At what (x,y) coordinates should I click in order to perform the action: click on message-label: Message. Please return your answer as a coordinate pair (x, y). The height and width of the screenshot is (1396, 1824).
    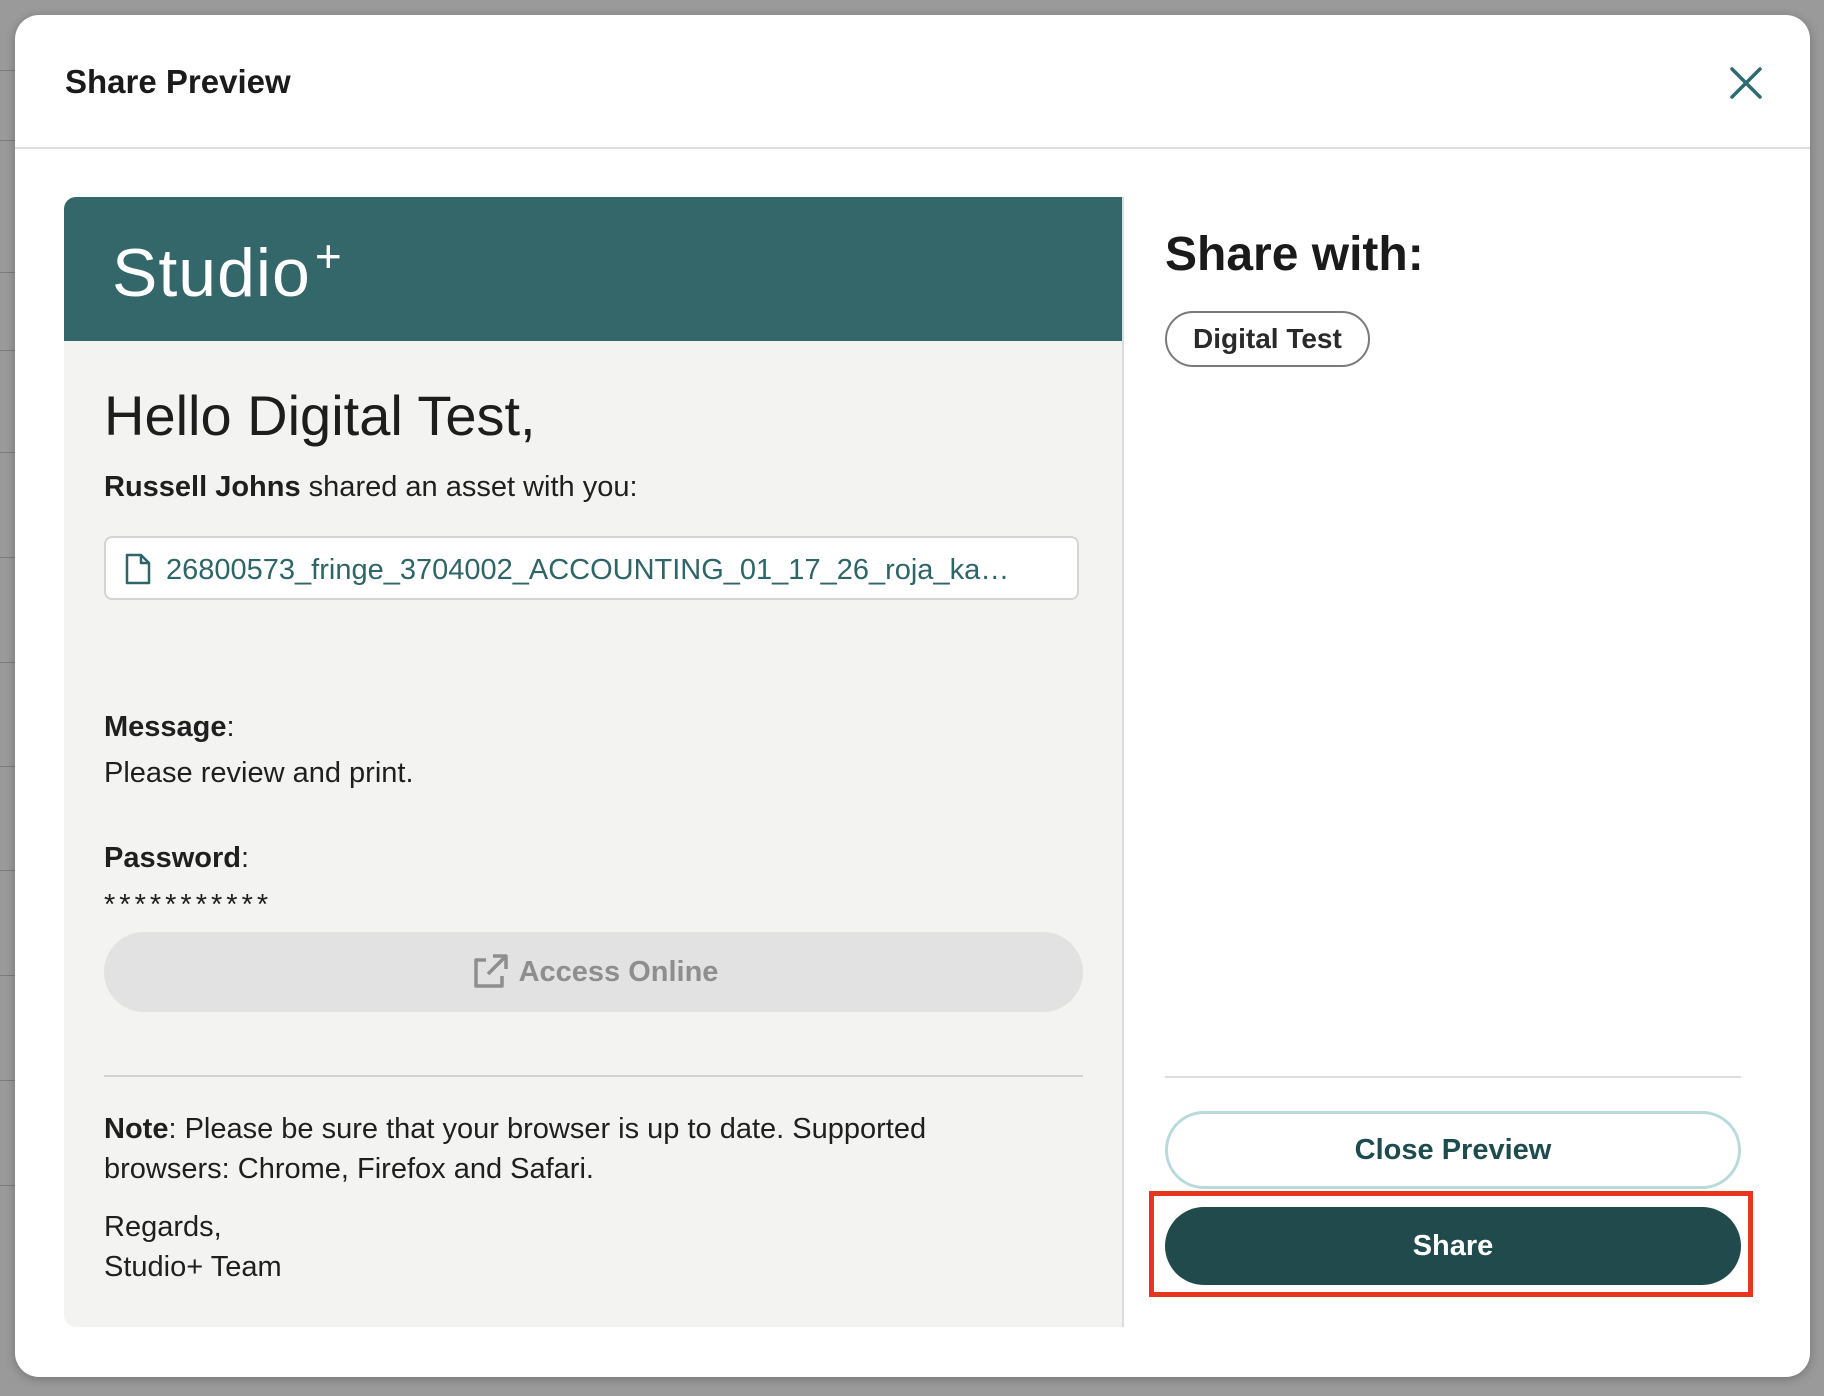
    Looking at the image, I should click on (165, 727).